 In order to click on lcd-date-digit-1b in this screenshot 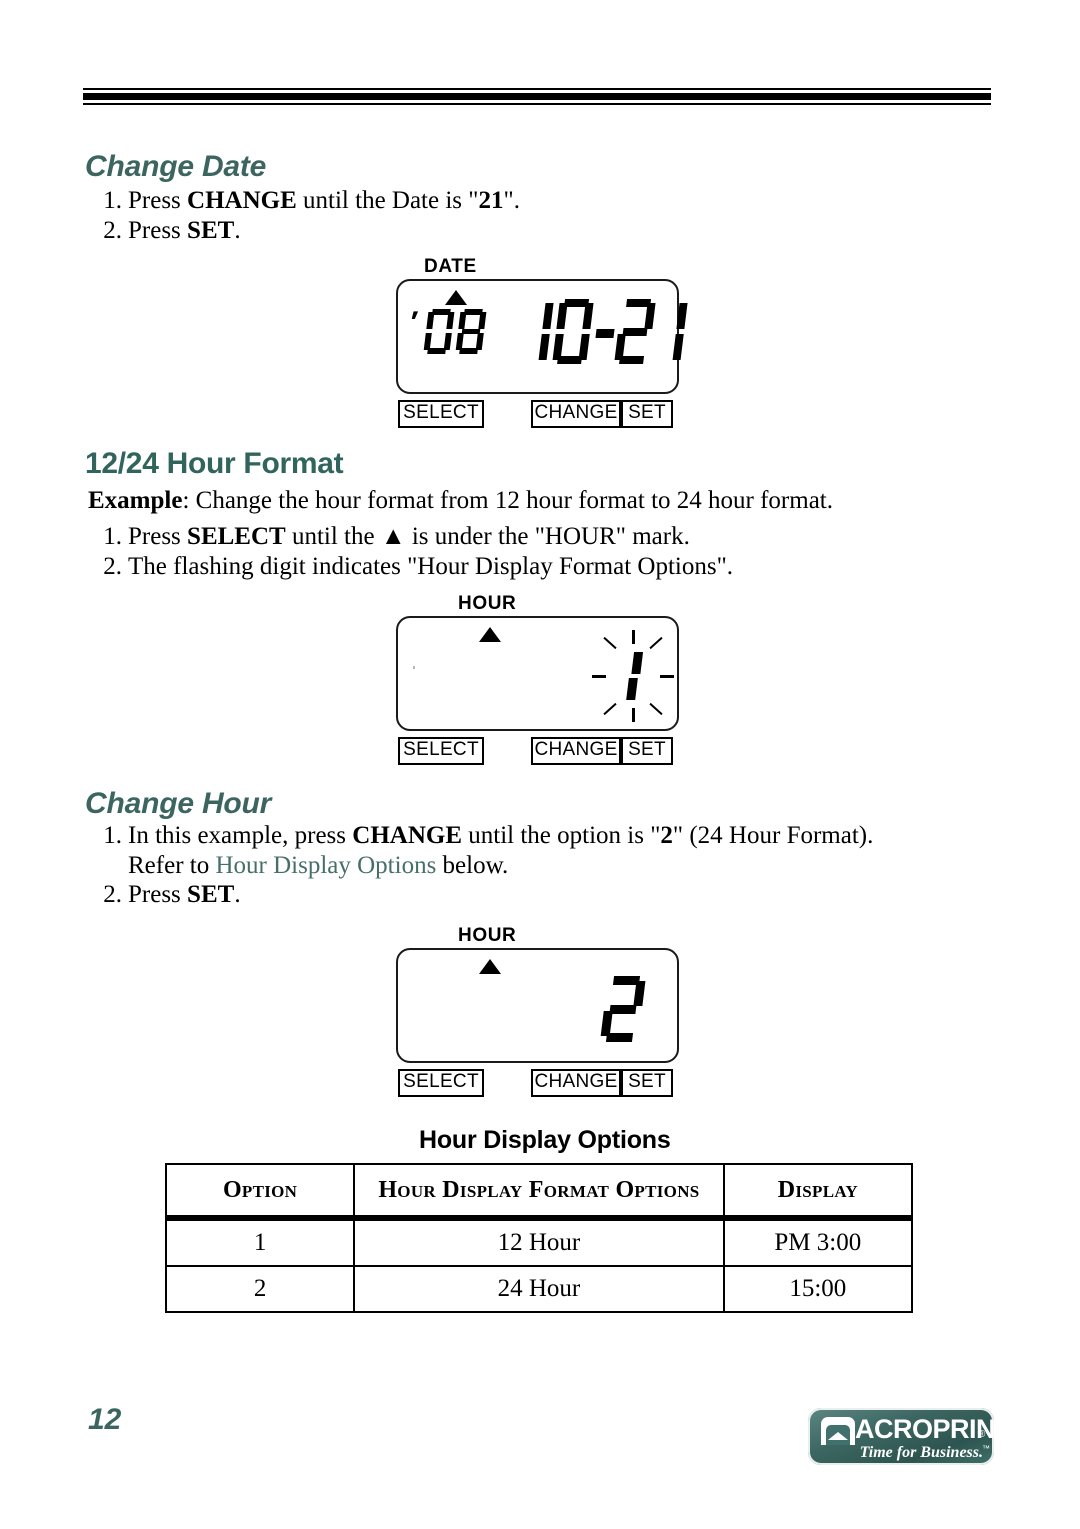, I will do `click(667, 332)`.